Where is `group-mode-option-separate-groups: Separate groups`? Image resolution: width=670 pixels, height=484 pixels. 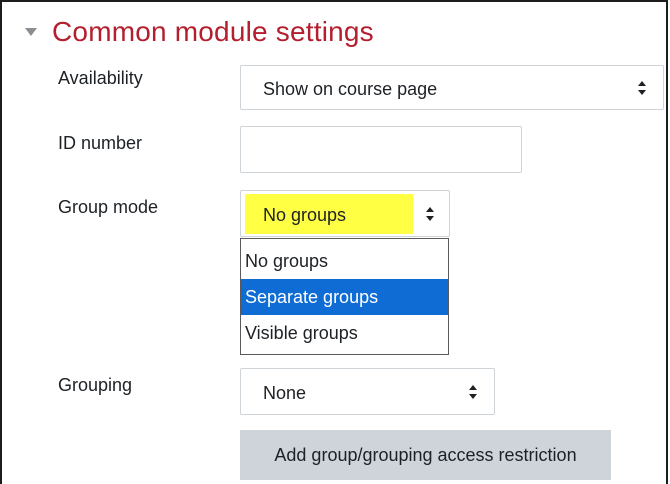
group-mode-option-separate-groups: Separate groups is located at coordinates (344, 297).